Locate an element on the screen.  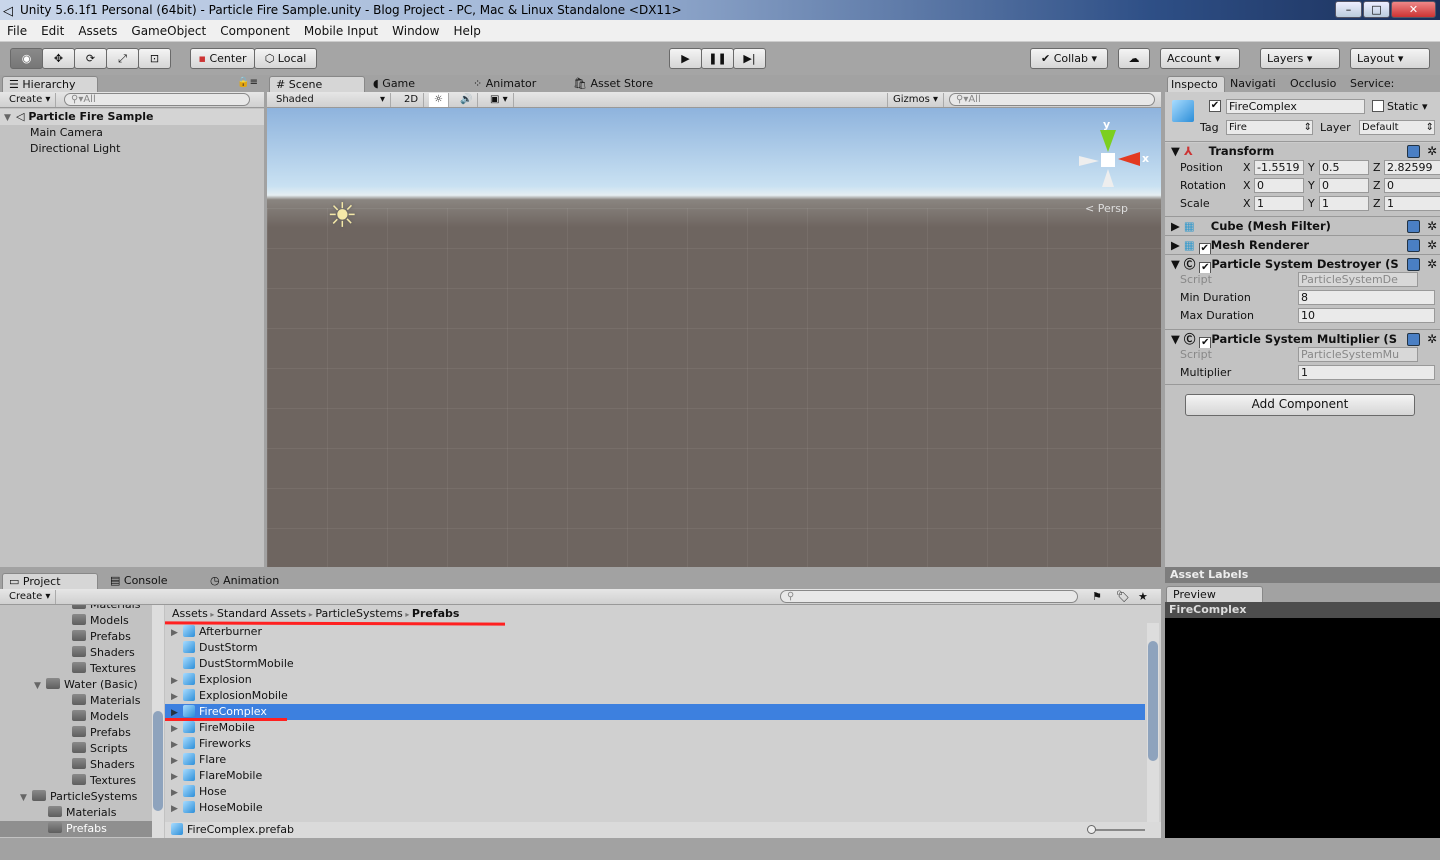
rotation-y-field: 0 is located at coordinates (1344, 185).